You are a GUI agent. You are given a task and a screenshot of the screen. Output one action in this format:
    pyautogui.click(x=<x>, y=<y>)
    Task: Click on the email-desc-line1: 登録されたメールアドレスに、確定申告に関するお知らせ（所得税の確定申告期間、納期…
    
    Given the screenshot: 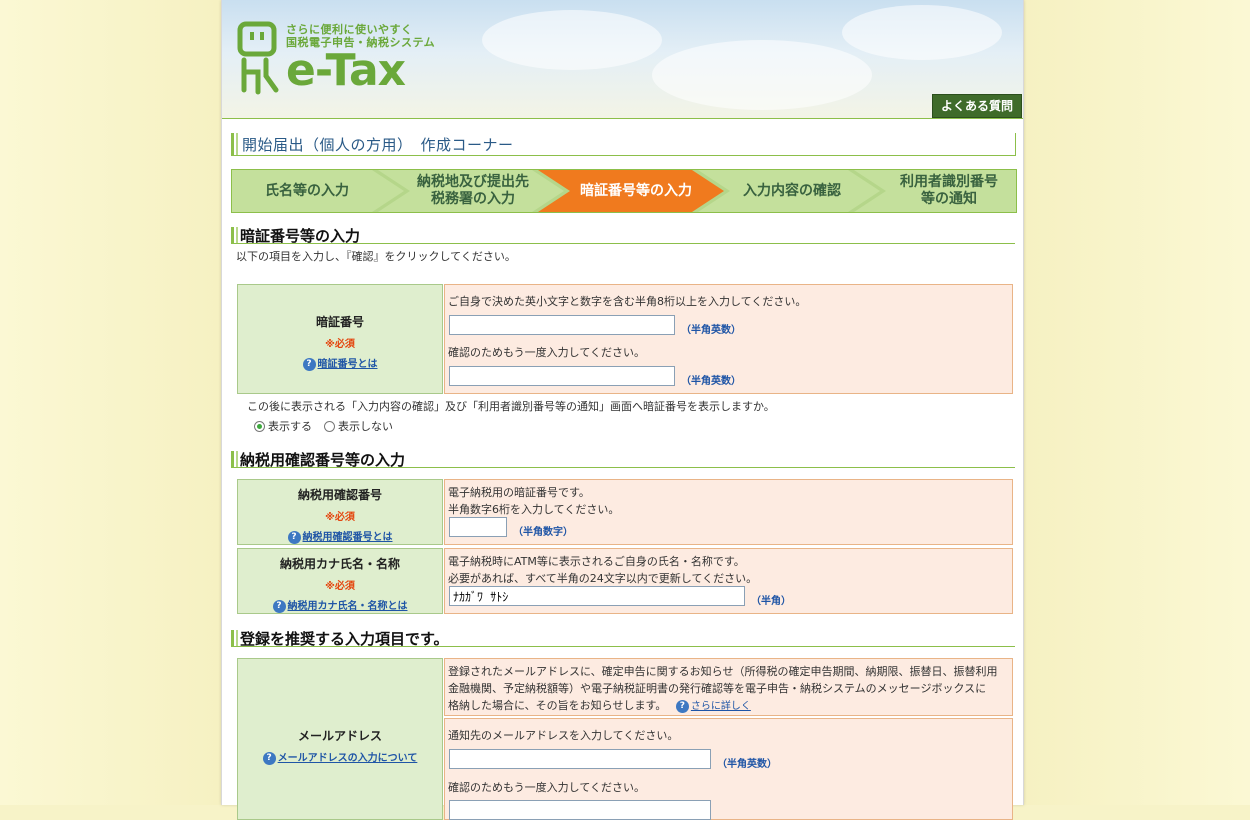 What is the action you would take?
    pyautogui.click(x=723, y=671)
    